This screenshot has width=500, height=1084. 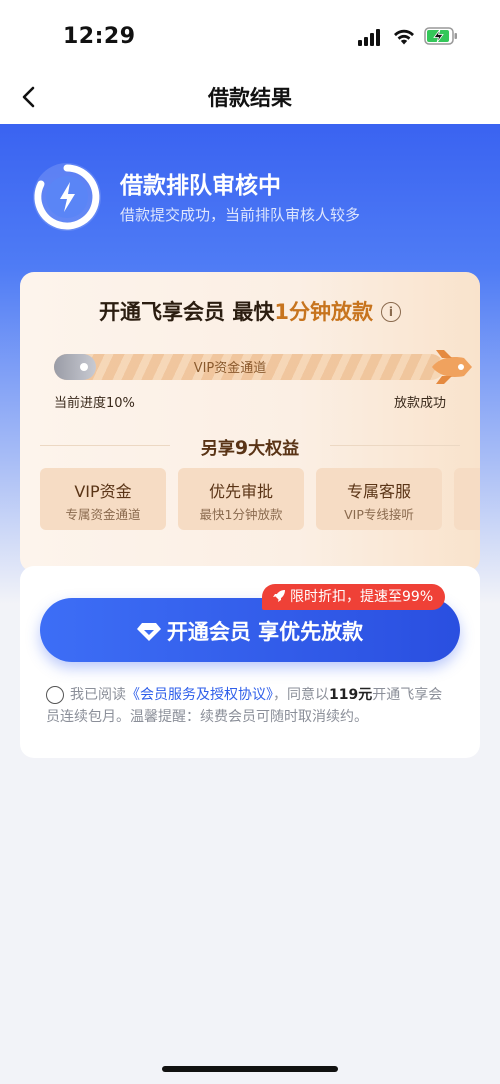 I want to click on promo-text: 限时折扣，提速至99%, so click(x=362, y=597).